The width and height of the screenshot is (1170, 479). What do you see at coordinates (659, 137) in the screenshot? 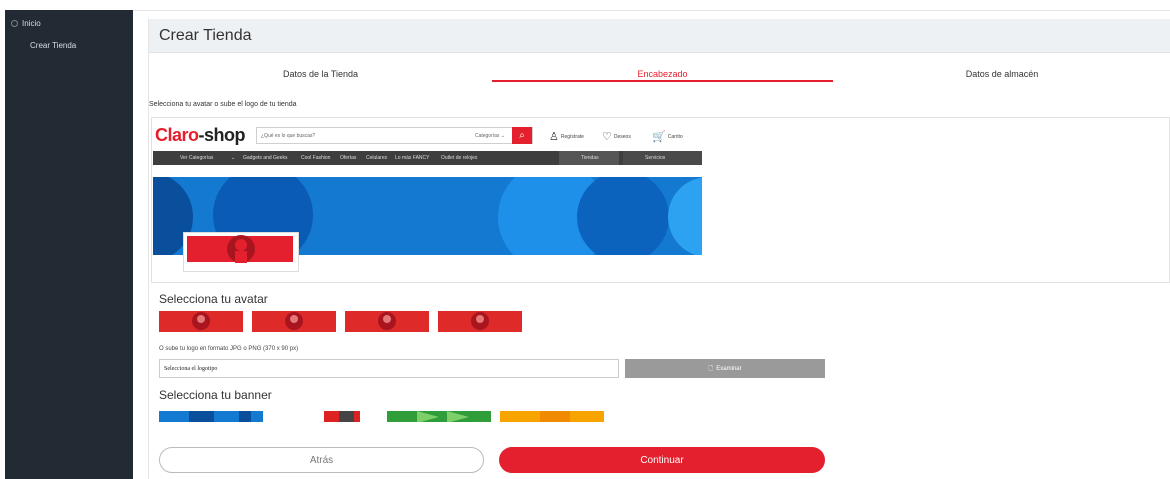
I see `cart-icon: 🛒` at bounding box center [659, 137].